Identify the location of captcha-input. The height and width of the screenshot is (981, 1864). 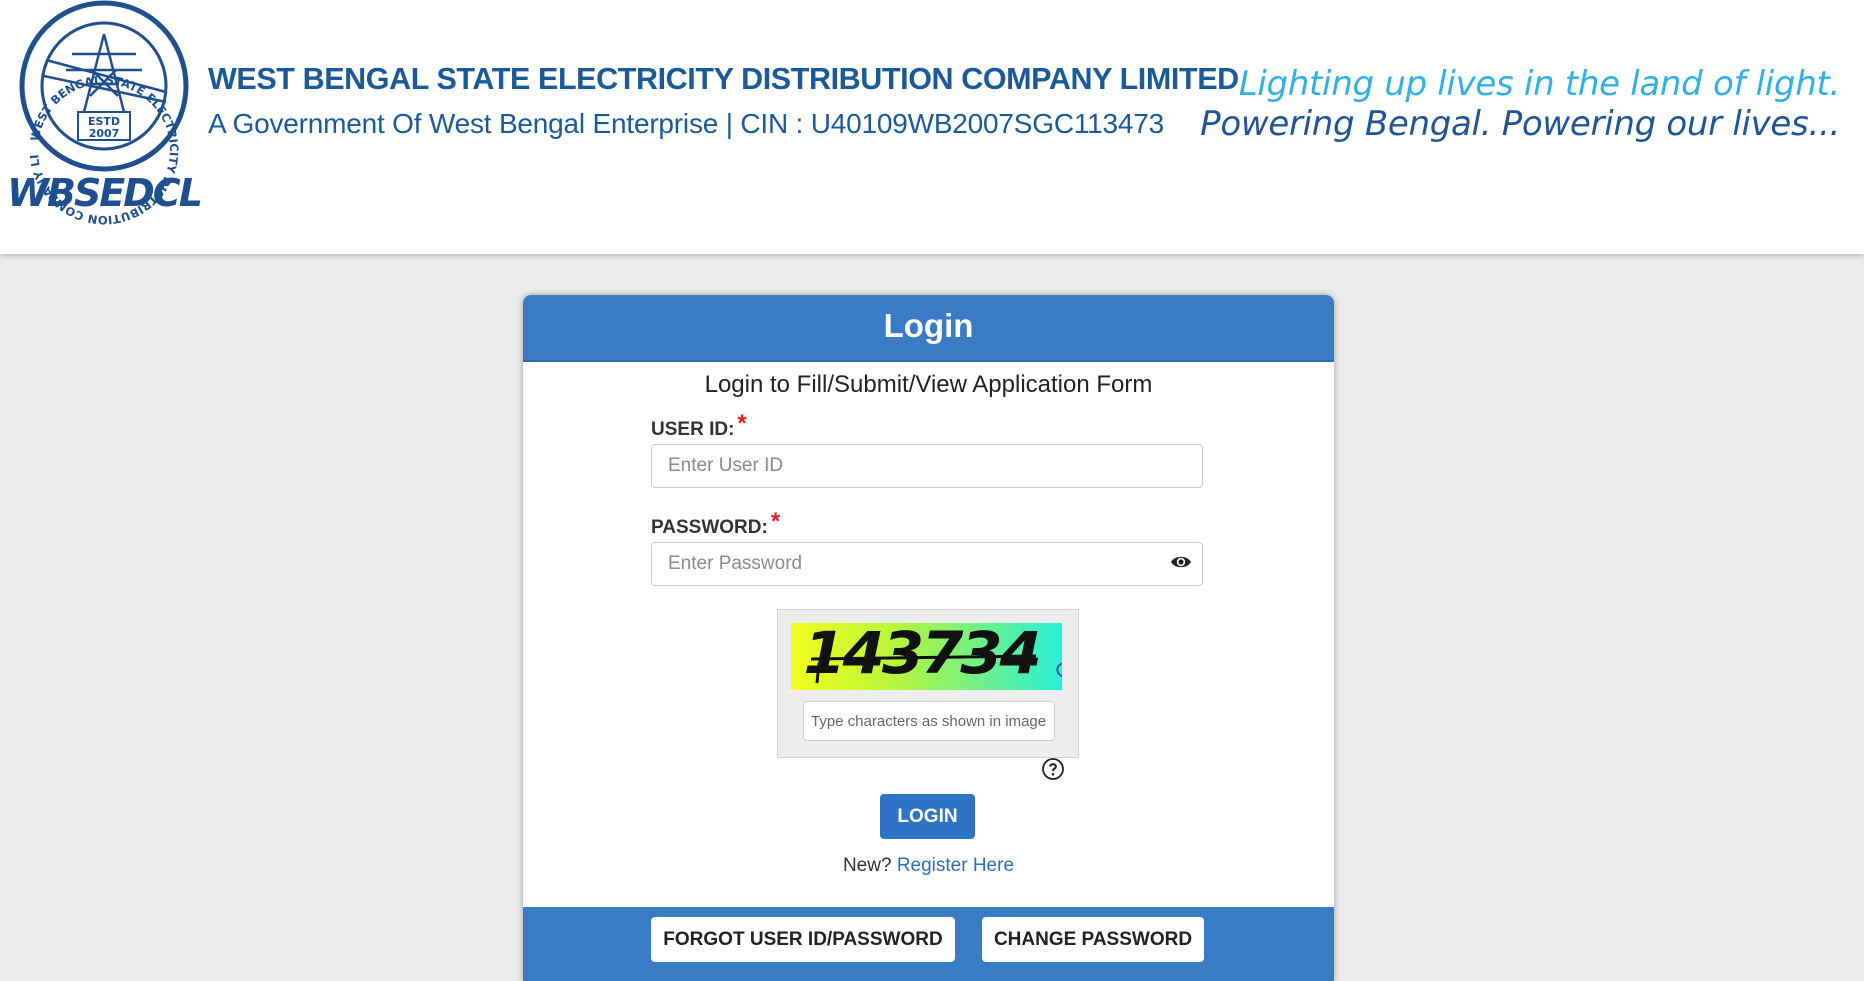
(929, 721).